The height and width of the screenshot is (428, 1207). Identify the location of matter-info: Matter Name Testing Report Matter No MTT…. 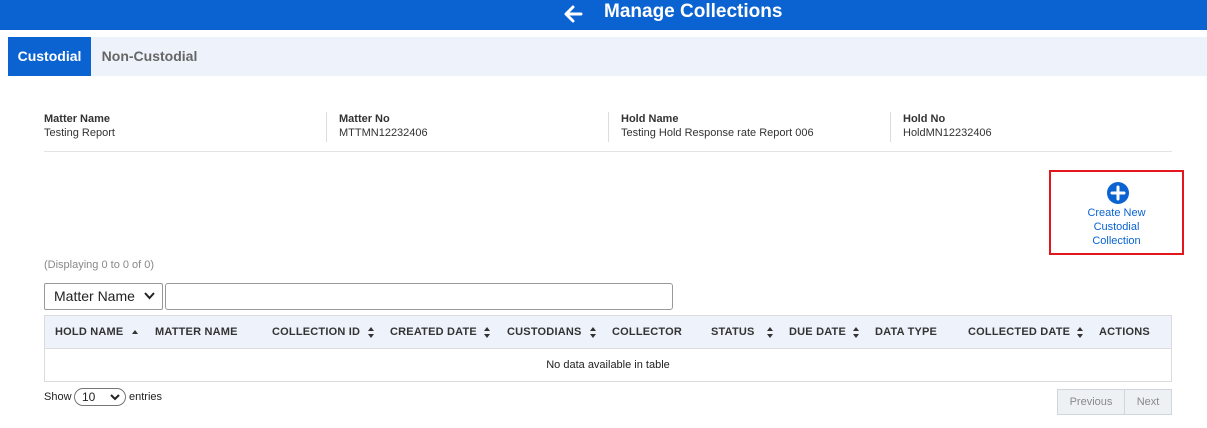
(608, 132).